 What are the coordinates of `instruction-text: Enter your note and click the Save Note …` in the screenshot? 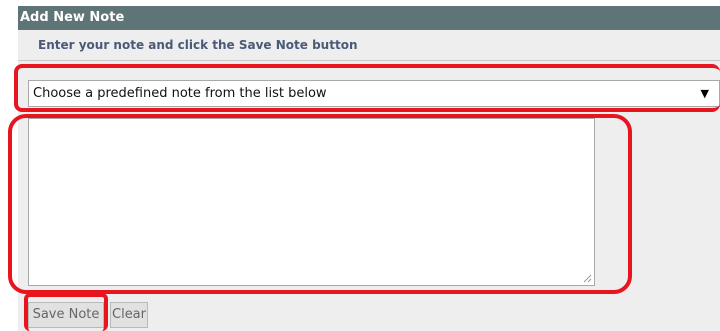 It's located at (198, 45).